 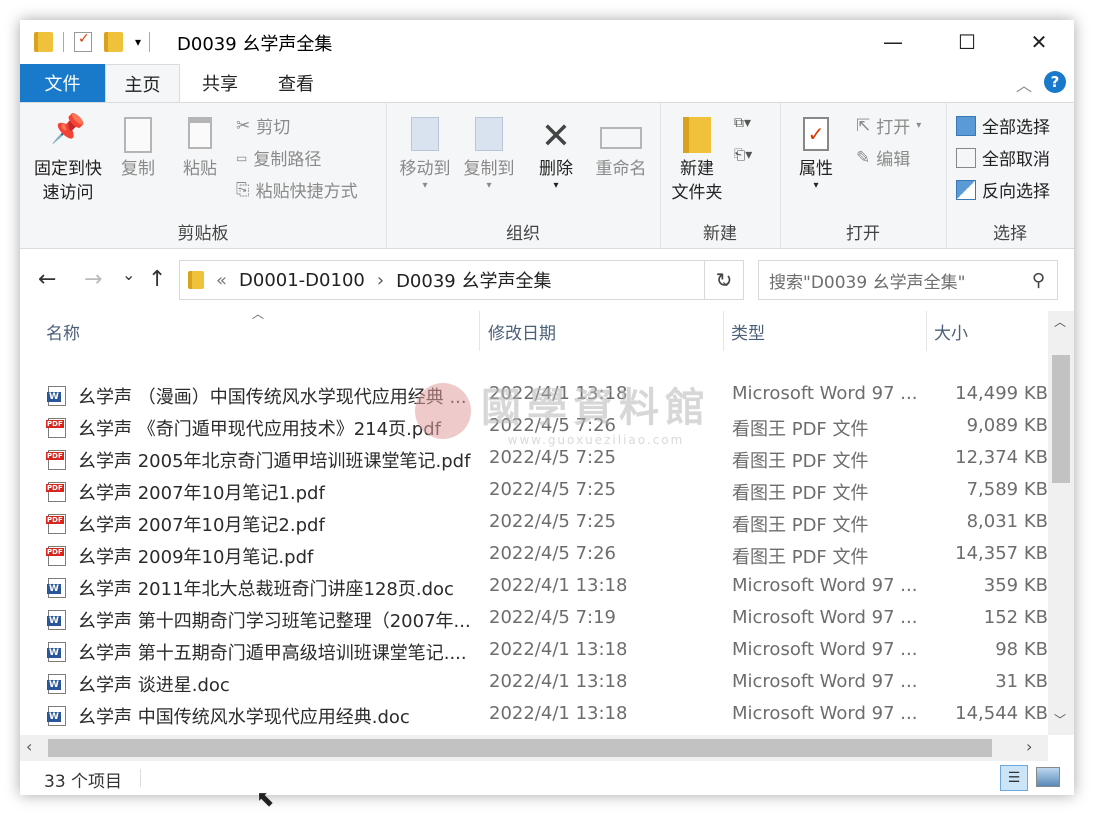 I want to click on rename-button: 重命名, so click(x=621, y=149).